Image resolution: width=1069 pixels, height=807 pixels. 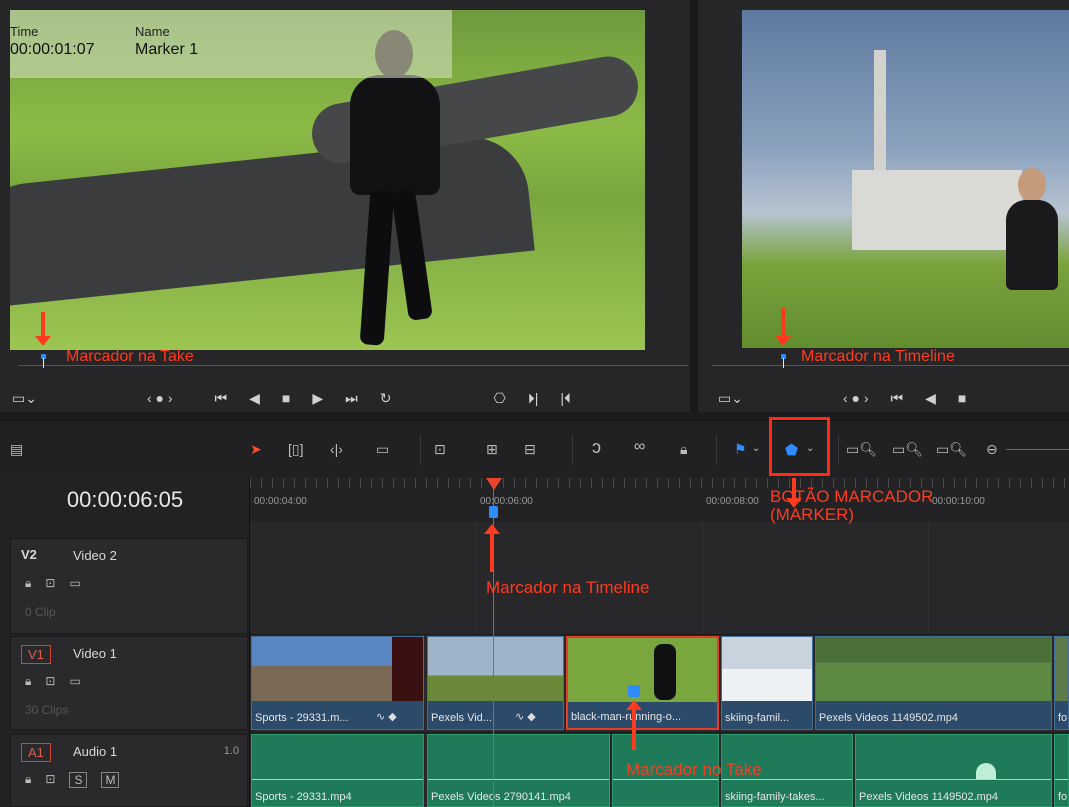 I want to click on play-icon: ▶, so click(x=317, y=398).